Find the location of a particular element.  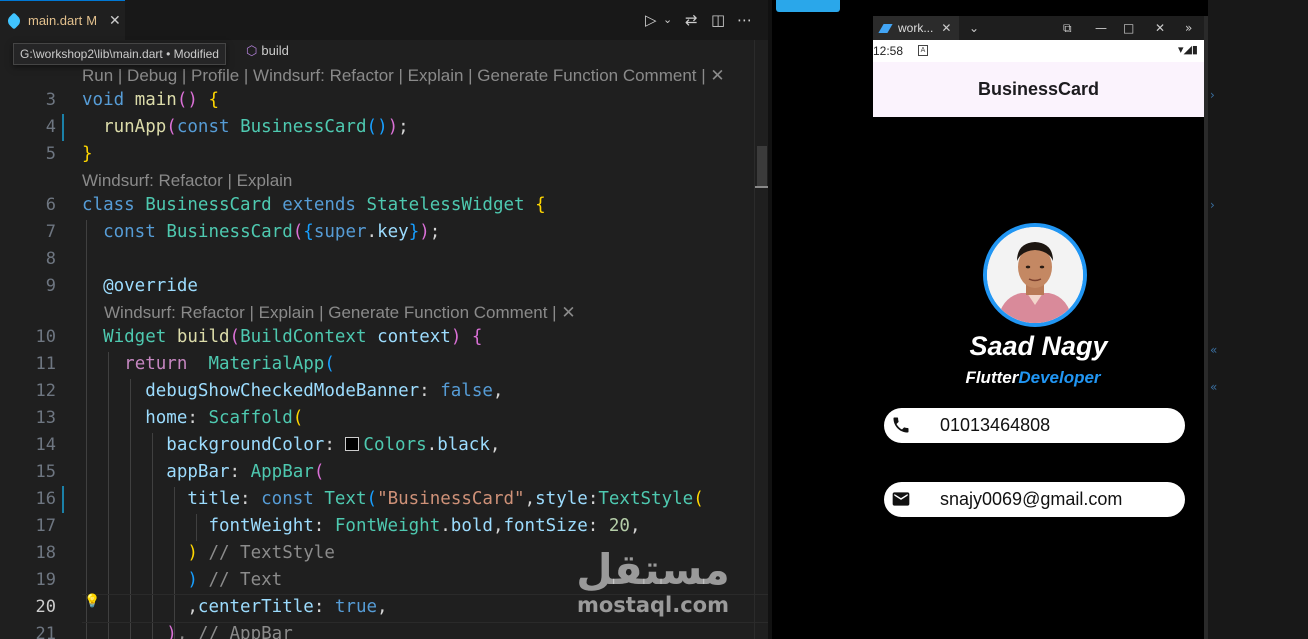

right-sidebar-strip: › › « « is located at coordinates (1258, 319).